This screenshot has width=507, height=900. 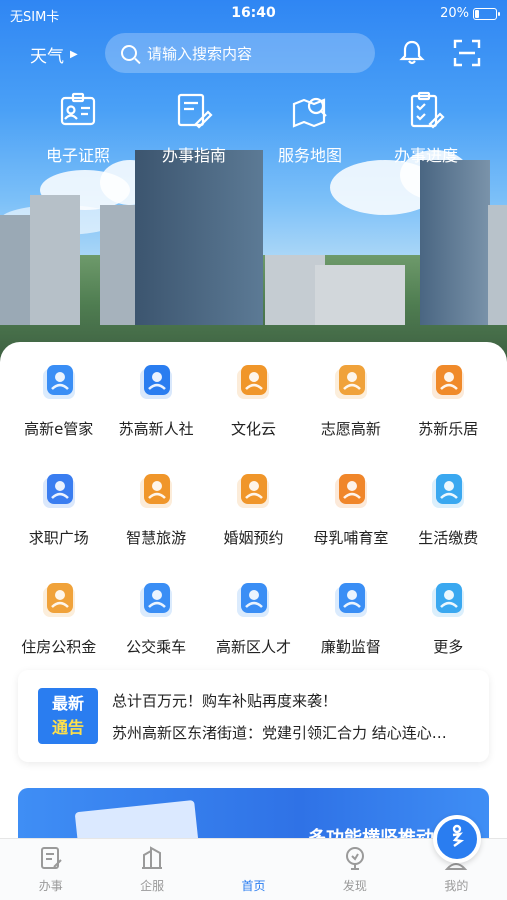 I want to click on bell-icon, so click(x=412, y=54).